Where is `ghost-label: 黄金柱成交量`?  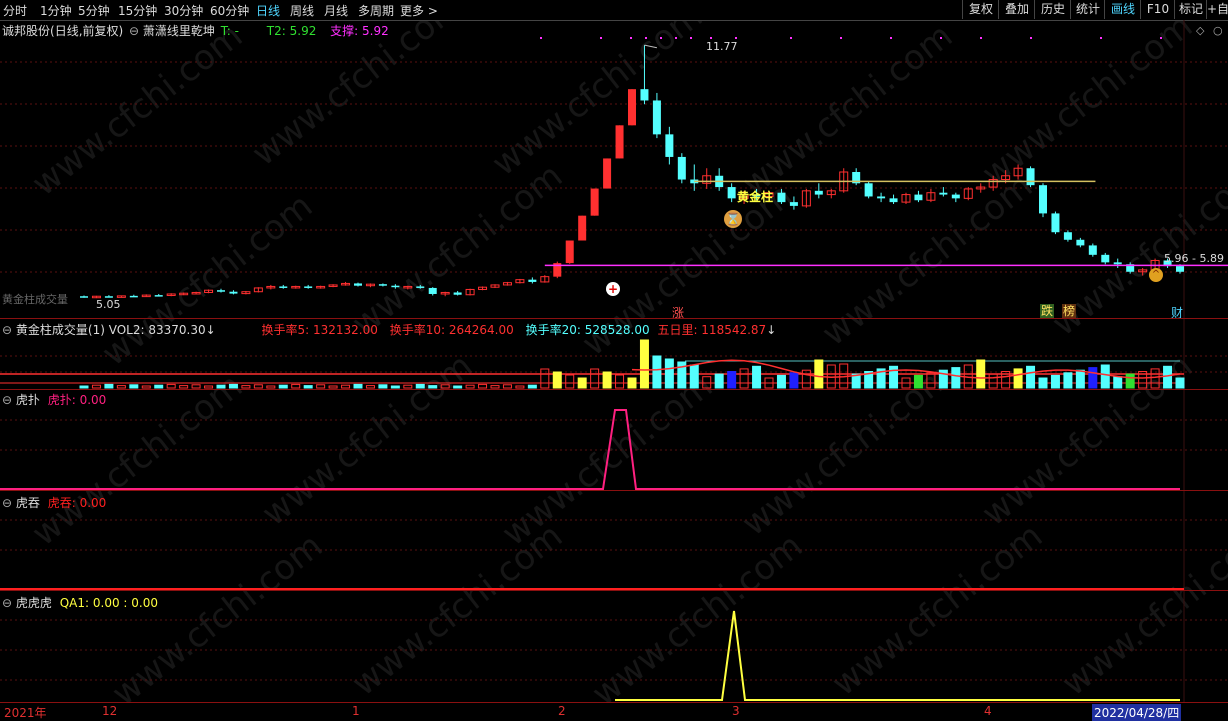
ghost-label: 黄金柱成交量 is located at coordinates (35, 299).